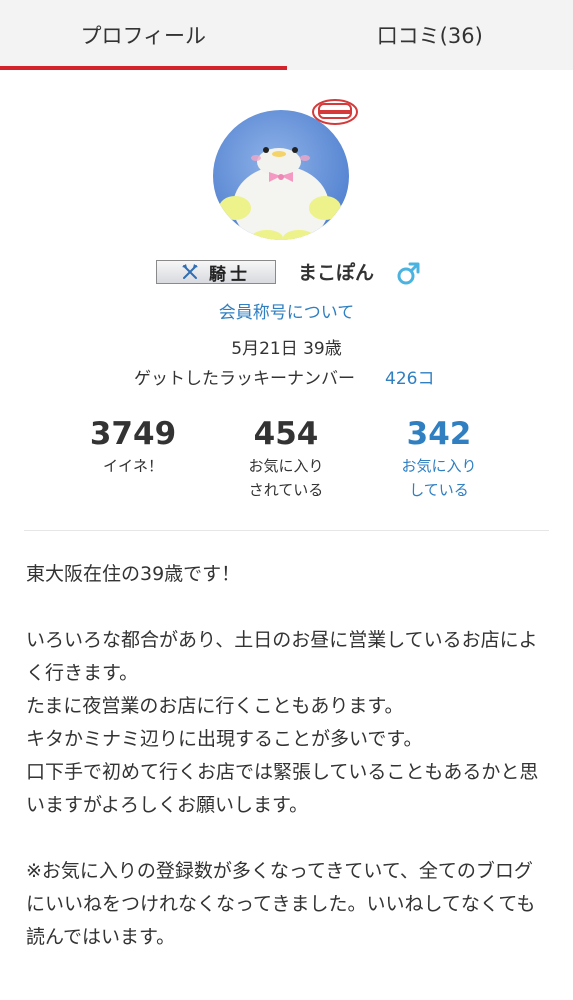 This screenshot has height=1000, width=573. I want to click on stat-favorited-by-value: 454, so click(286, 434).